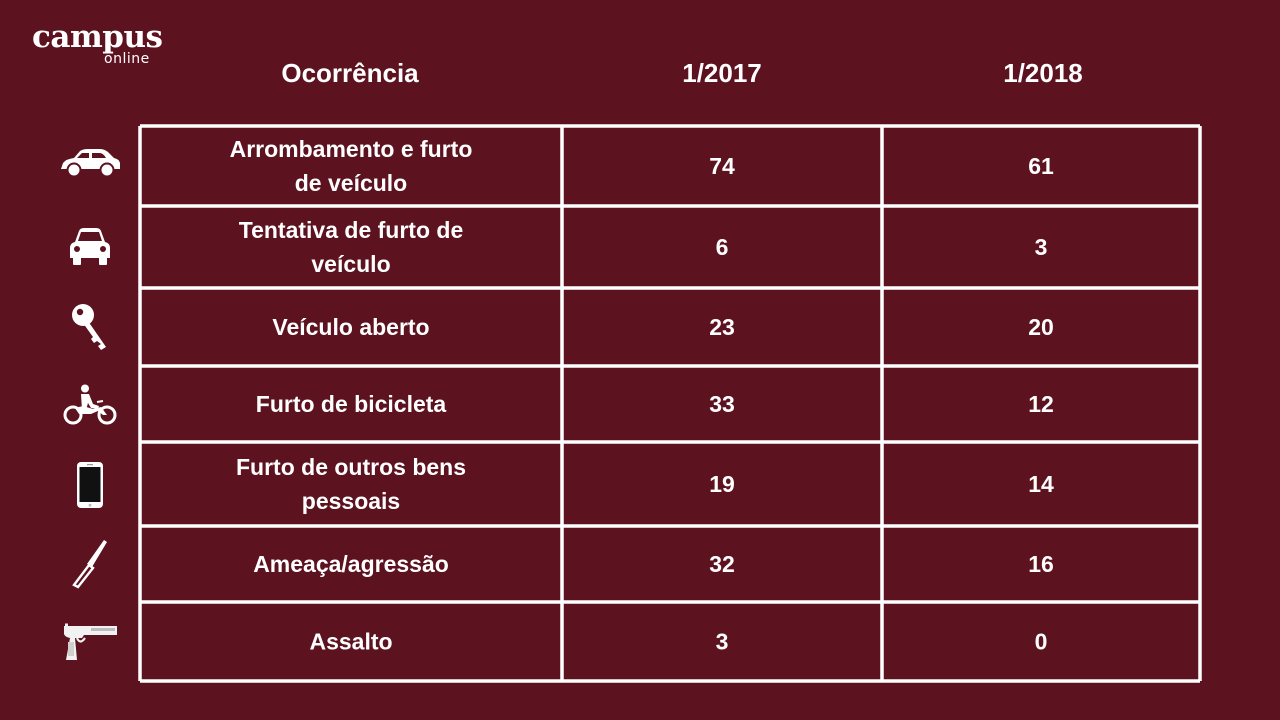  What do you see at coordinates (351, 247) in the screenshot?
I see `row-label: Tentativa de furto de veículo` at bounding box center [351, 247].